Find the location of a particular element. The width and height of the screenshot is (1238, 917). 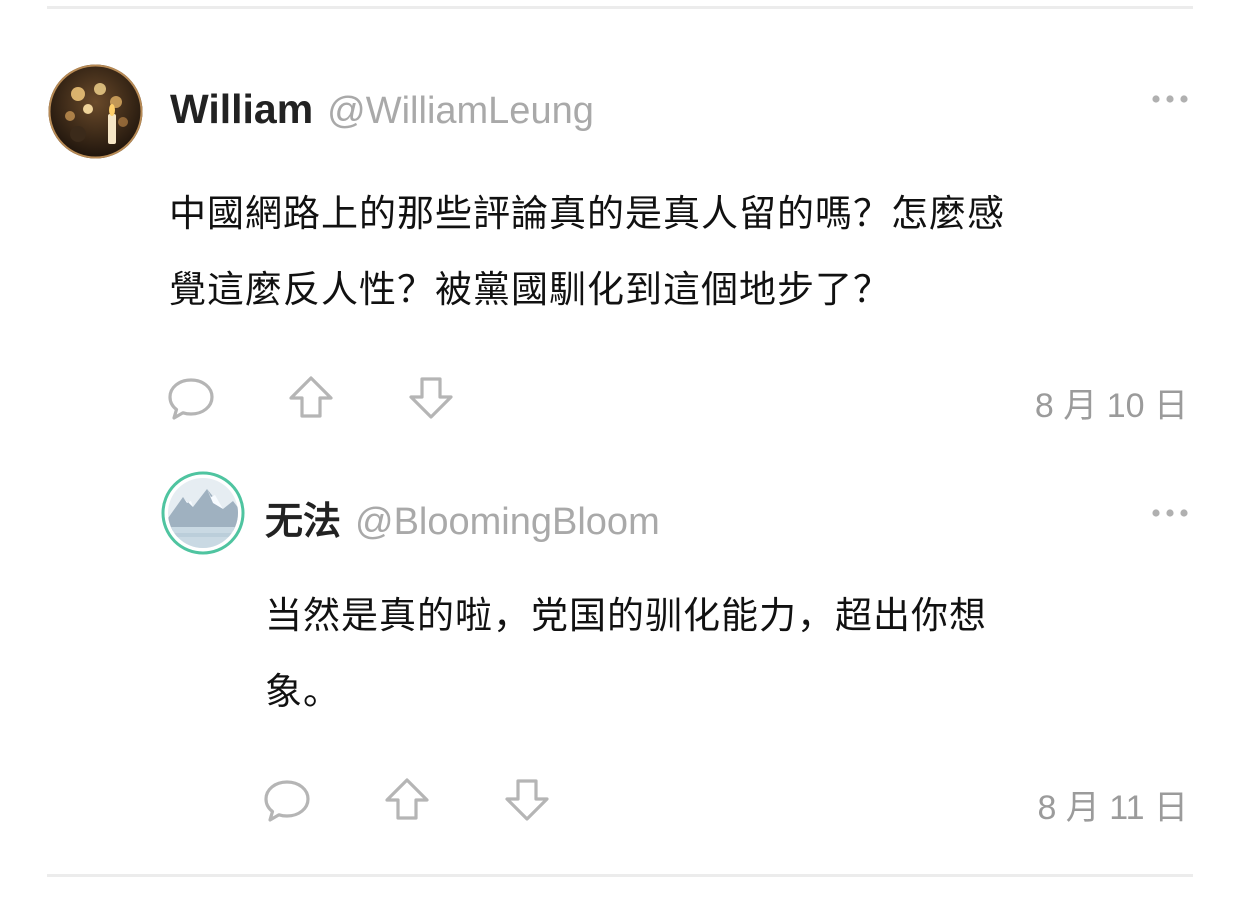

comment-line: 中國網路上的那些評論真的是真人留的嗎？怎麼感 is located at coordinates (587, 213).